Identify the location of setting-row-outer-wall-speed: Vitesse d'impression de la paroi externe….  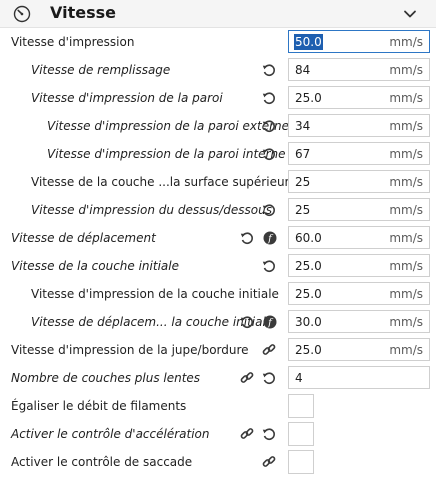
(218, 126).